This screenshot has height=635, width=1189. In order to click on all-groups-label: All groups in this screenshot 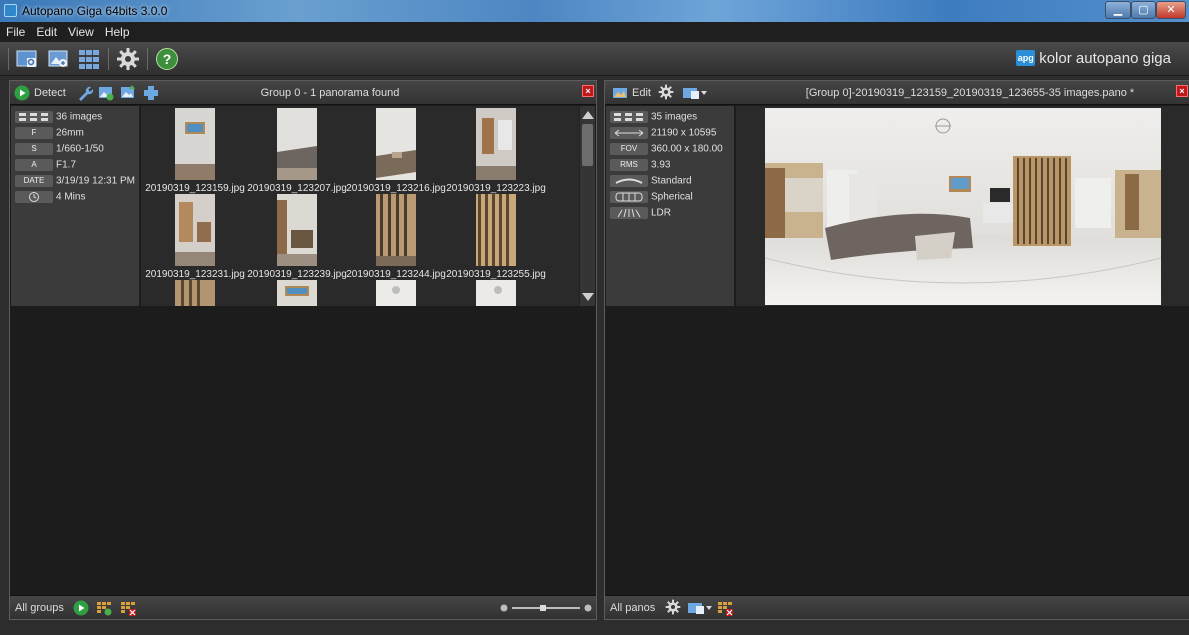, I will do `click(39, 608)`.